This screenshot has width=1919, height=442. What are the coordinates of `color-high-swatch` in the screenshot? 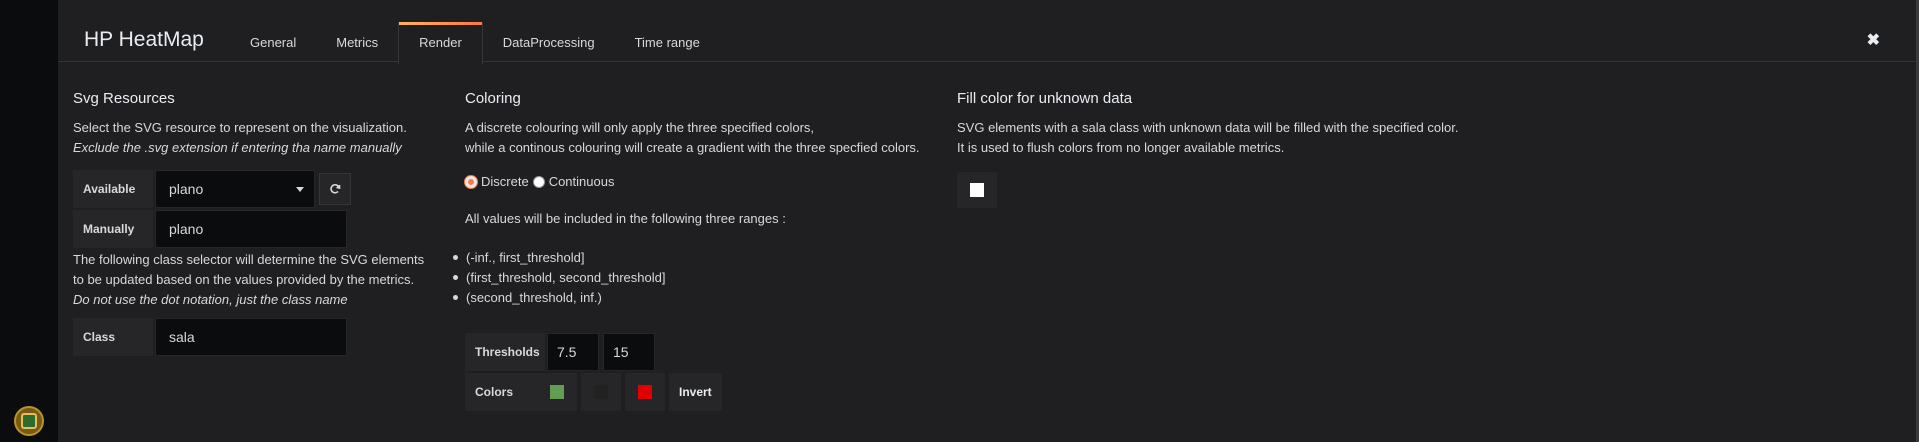 It's located at (645, 392).